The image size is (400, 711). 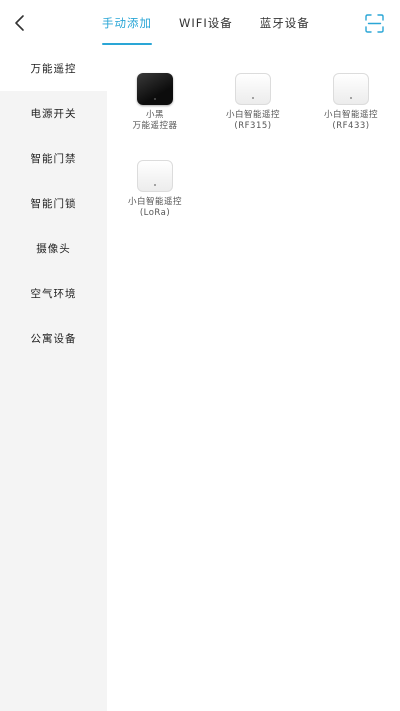 What do you see at coordinates (155, 120) in the screenshot?
I see `device-name: 小黑 万能遥控器` at bounding box center [155, 120].